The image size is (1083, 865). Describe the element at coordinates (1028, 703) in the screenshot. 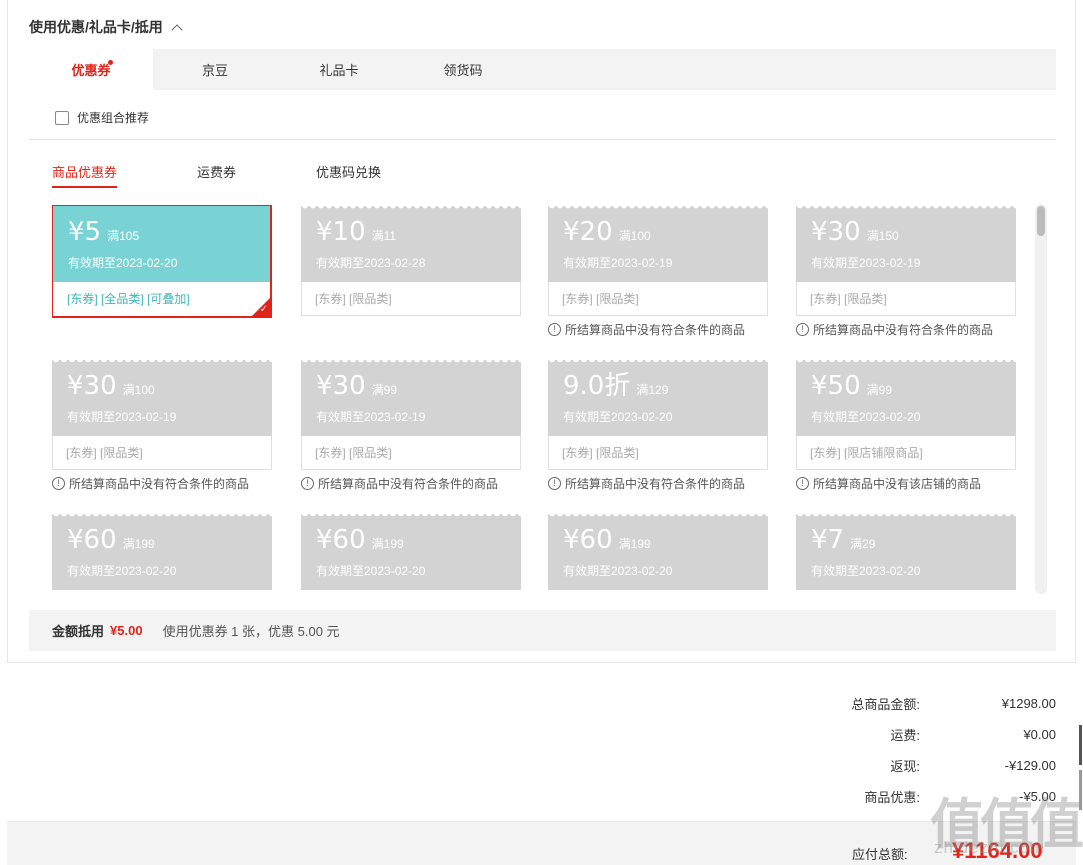

I see `total-value: ¥1298.00` at that location.